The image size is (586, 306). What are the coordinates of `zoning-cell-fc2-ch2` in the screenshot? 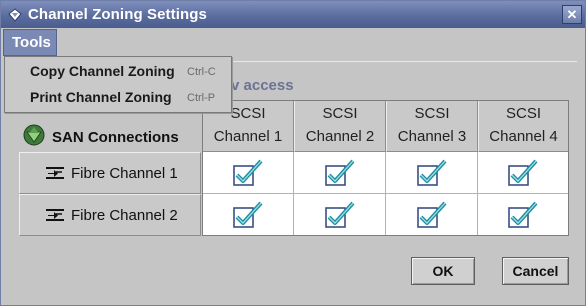 It's located at (340, 215).